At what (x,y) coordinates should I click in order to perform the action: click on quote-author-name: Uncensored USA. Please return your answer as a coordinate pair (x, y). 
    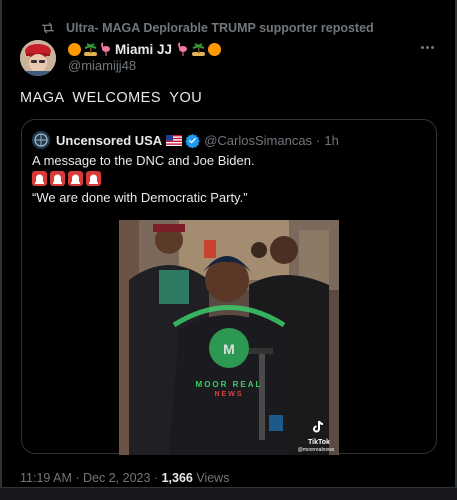
    Looking at the image, I should click on (109, 140).